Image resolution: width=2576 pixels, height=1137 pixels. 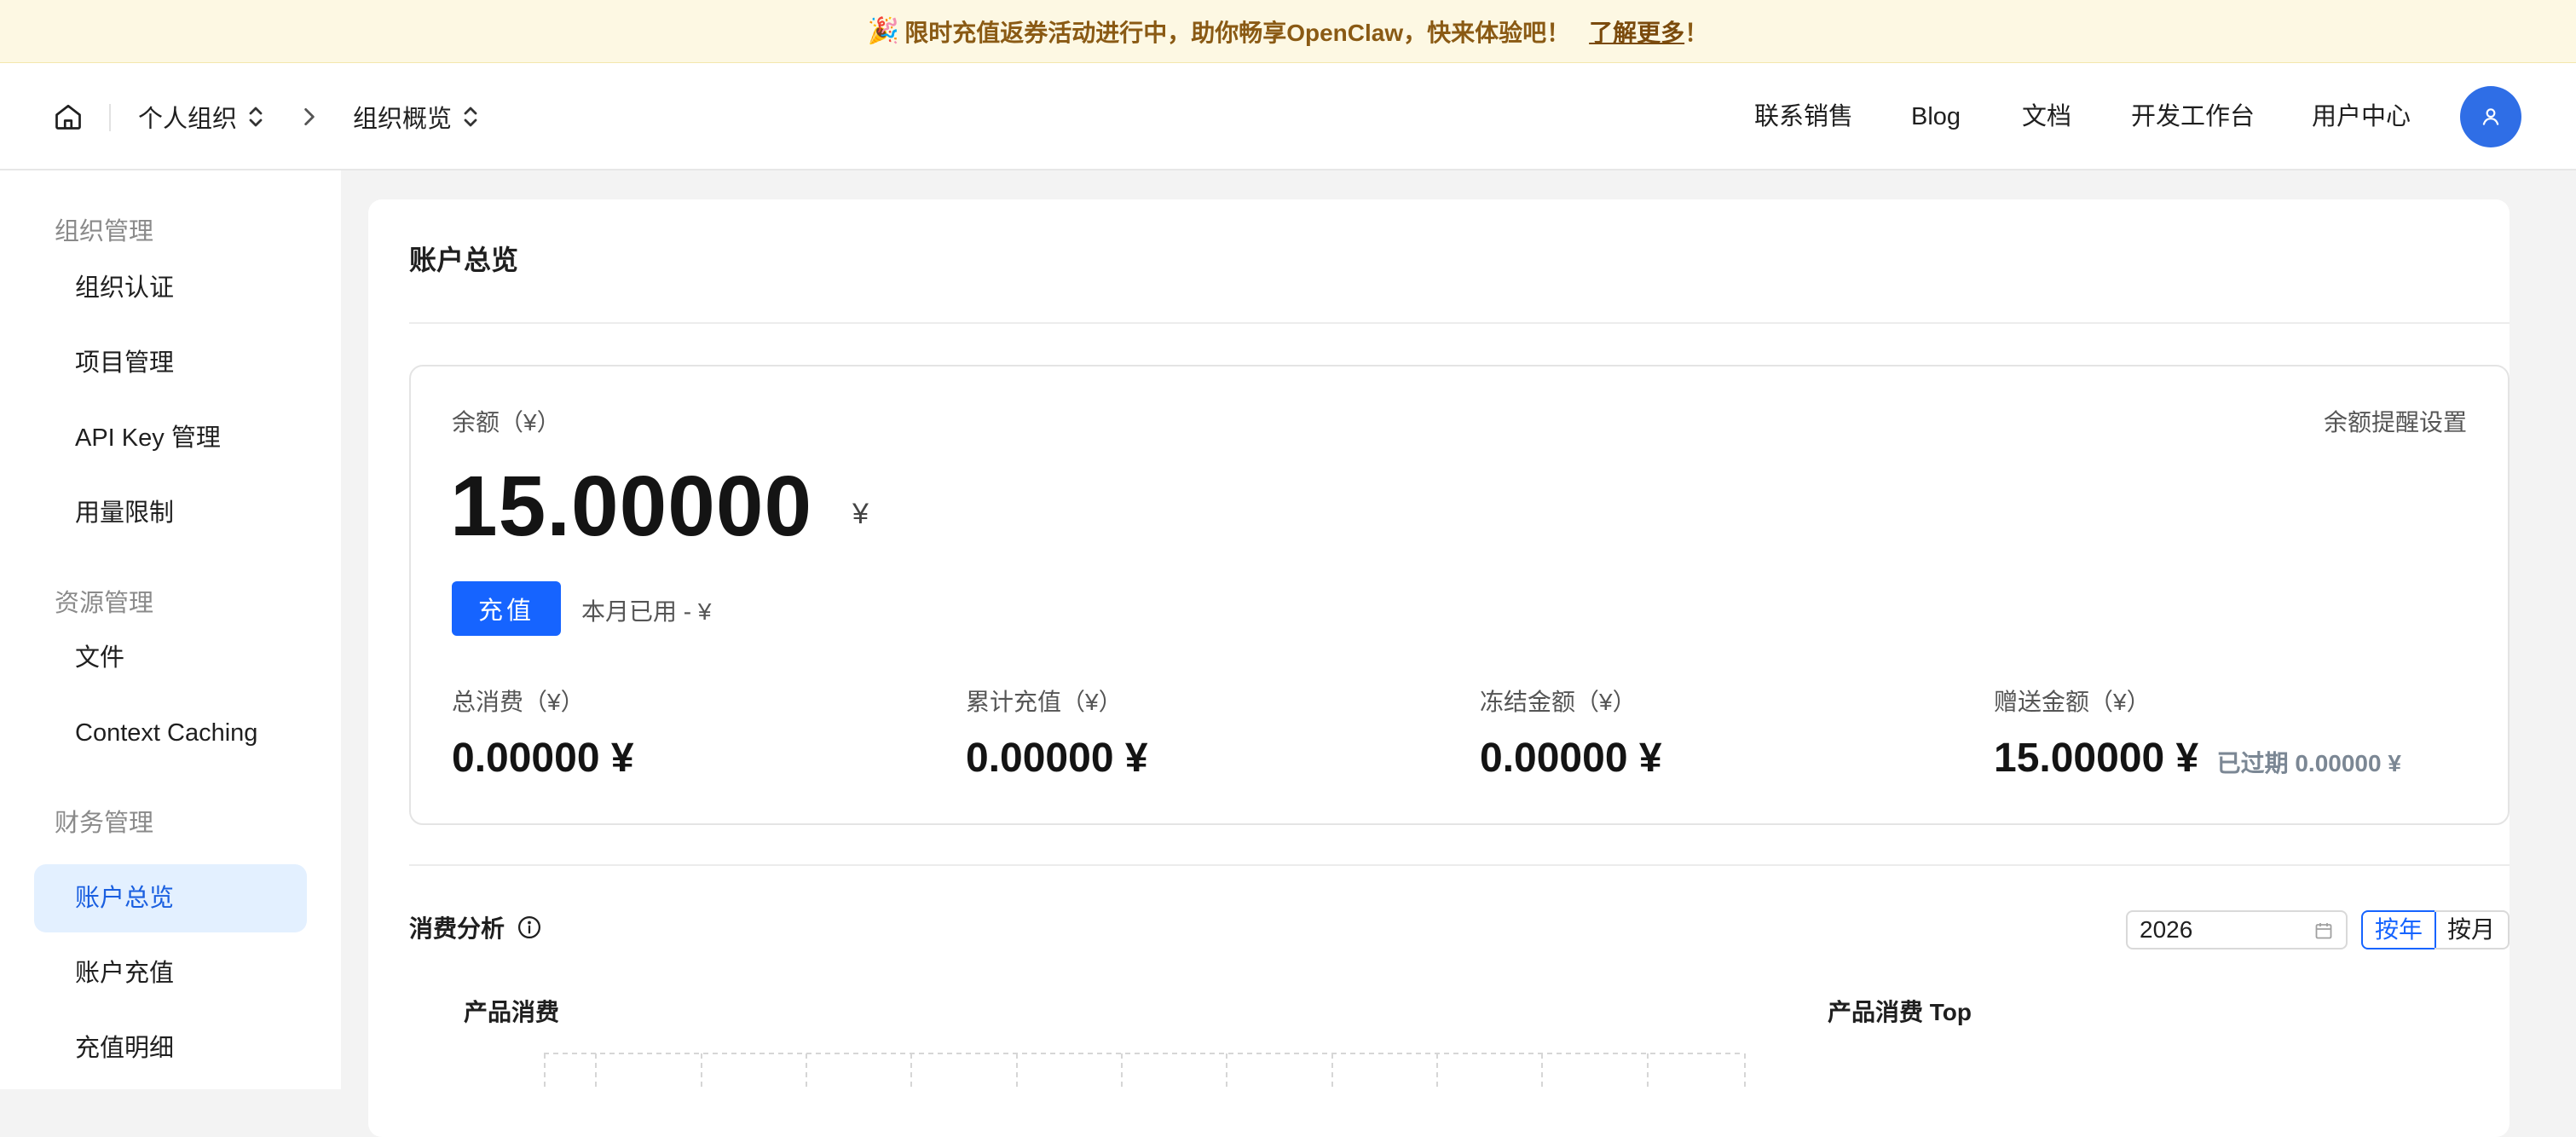 I want to click on sidebar-group-finance: 财务管理, so click(x=104, y=823).